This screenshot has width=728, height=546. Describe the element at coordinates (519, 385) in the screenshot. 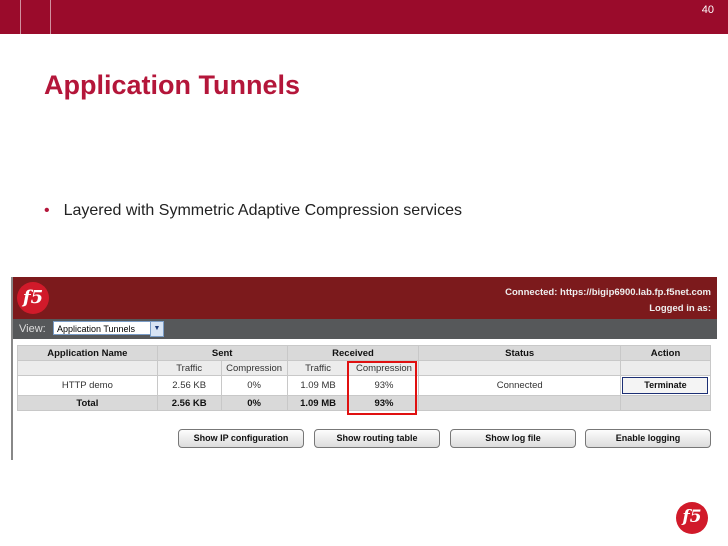

I see `cell-status: Connected` at that location.